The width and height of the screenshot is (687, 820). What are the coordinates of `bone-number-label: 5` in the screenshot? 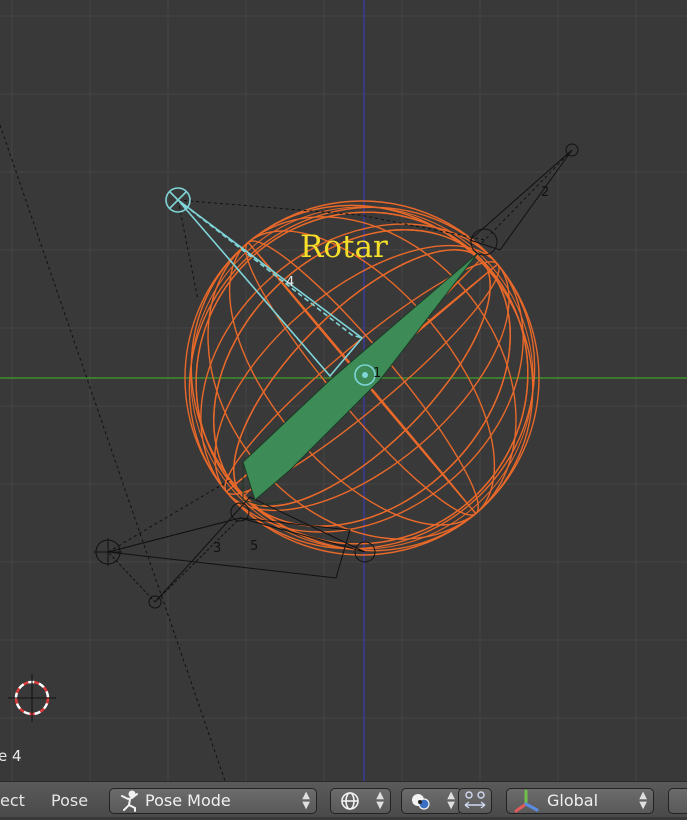 It's located at (254, 546).